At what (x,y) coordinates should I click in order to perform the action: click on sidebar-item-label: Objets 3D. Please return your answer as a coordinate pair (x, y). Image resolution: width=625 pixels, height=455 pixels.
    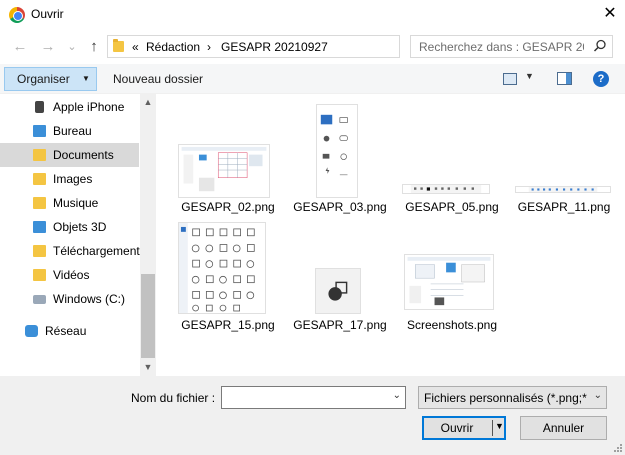
    Looking at the image, I should click on (80, 227).